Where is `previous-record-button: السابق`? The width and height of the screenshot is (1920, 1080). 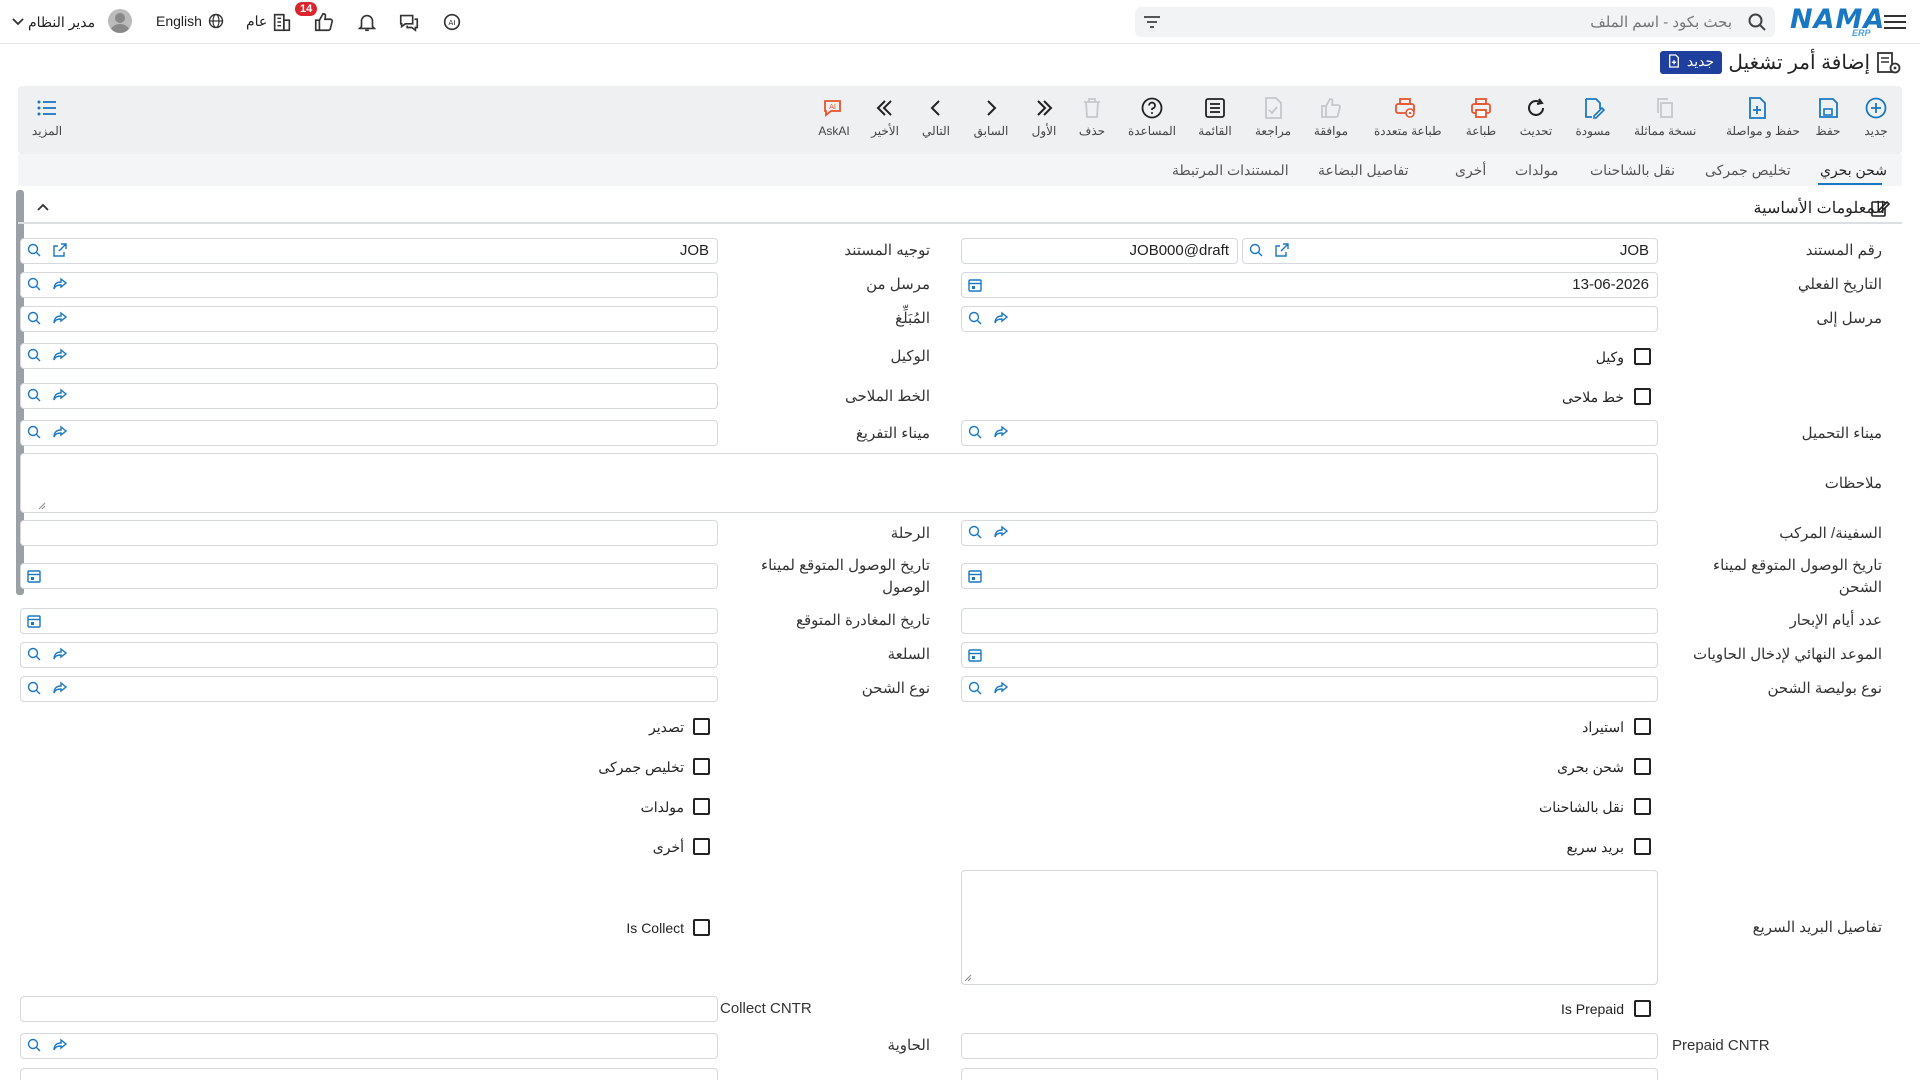 previous-record-button: السابق is located at coordinates (991, 117).